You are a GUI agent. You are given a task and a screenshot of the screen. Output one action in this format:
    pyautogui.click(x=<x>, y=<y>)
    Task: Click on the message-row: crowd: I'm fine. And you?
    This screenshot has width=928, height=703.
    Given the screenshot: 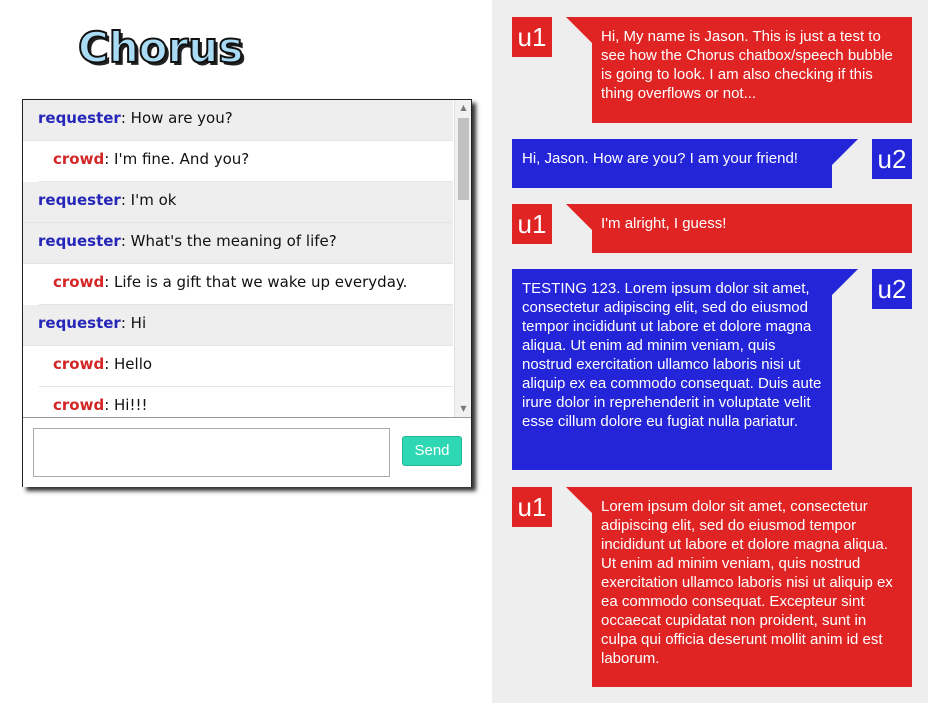 What is the action you would take?
    pyautogui.click(x=246, y=161)
    